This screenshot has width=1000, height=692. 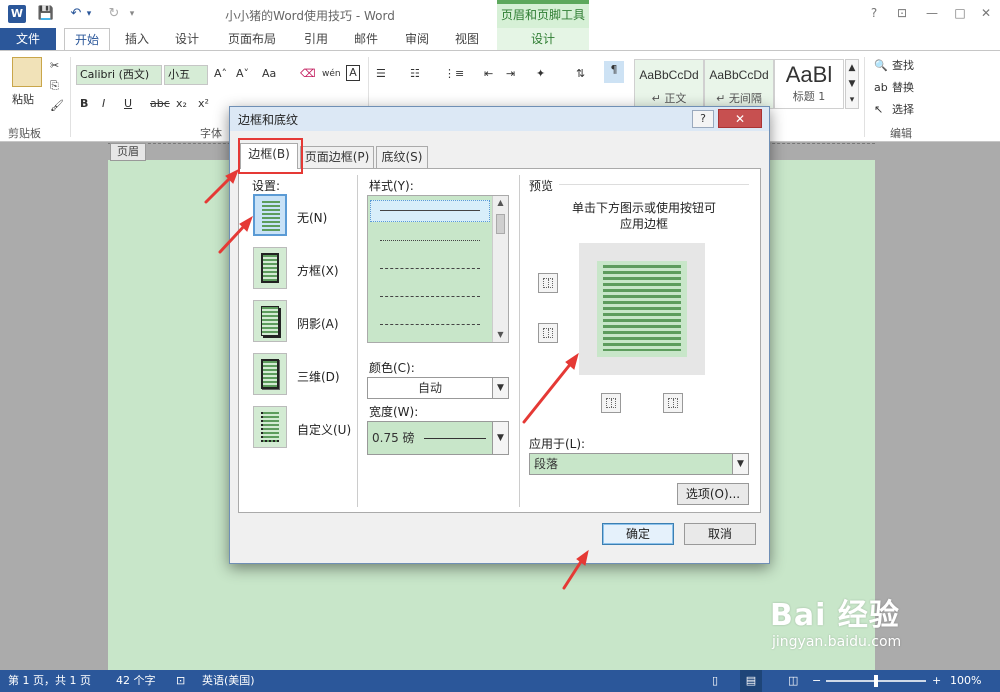 What do you see at coordinates (242, 74) in the screenshot?
I see `shrink-font-icon: A˅` at bounding box center [242, 74].